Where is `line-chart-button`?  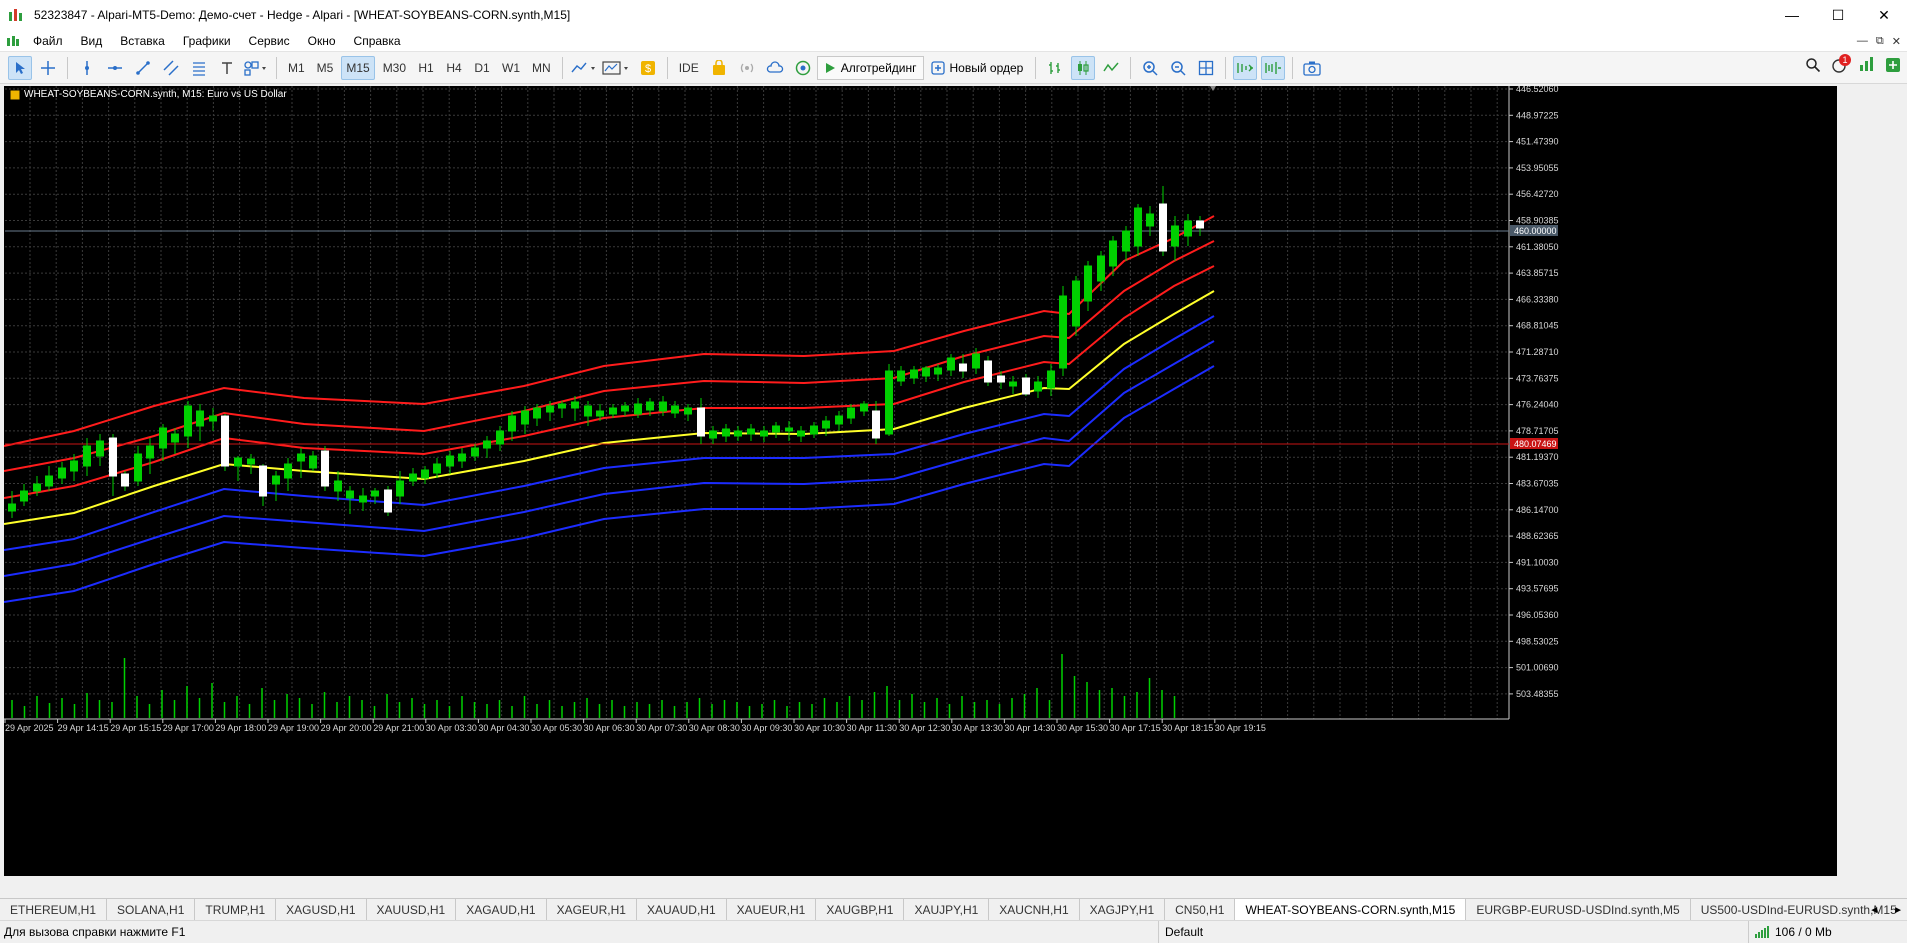
line-chart-button is located at coordinates (1111, 68).